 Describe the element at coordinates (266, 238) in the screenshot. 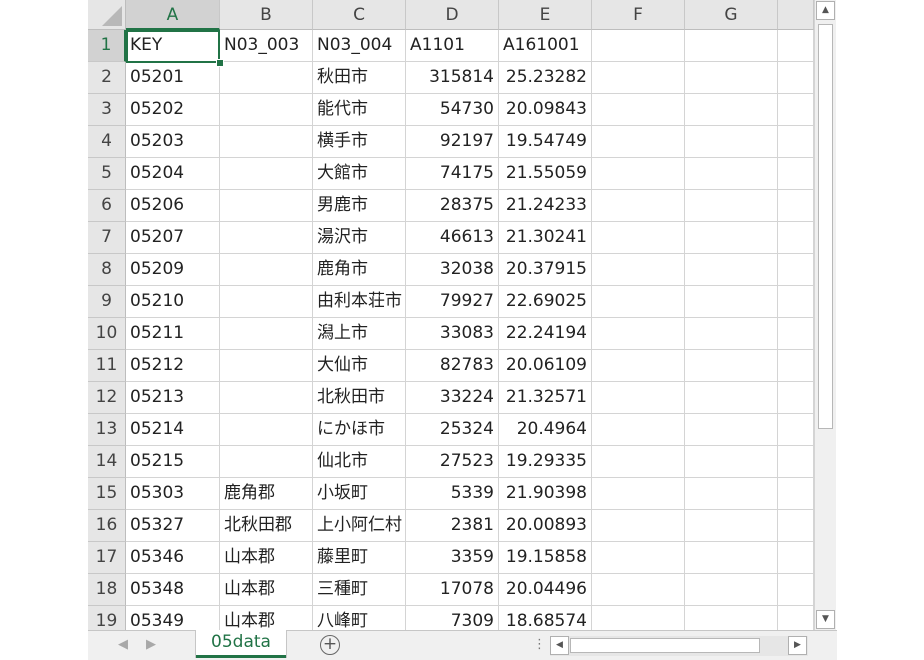

I see `cell-b7` at that location.